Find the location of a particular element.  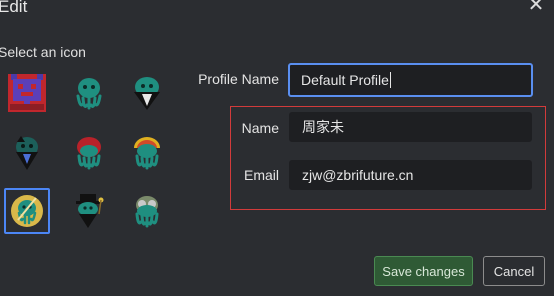

icon-option-pixel-creature is located at coordinates (27, 93).